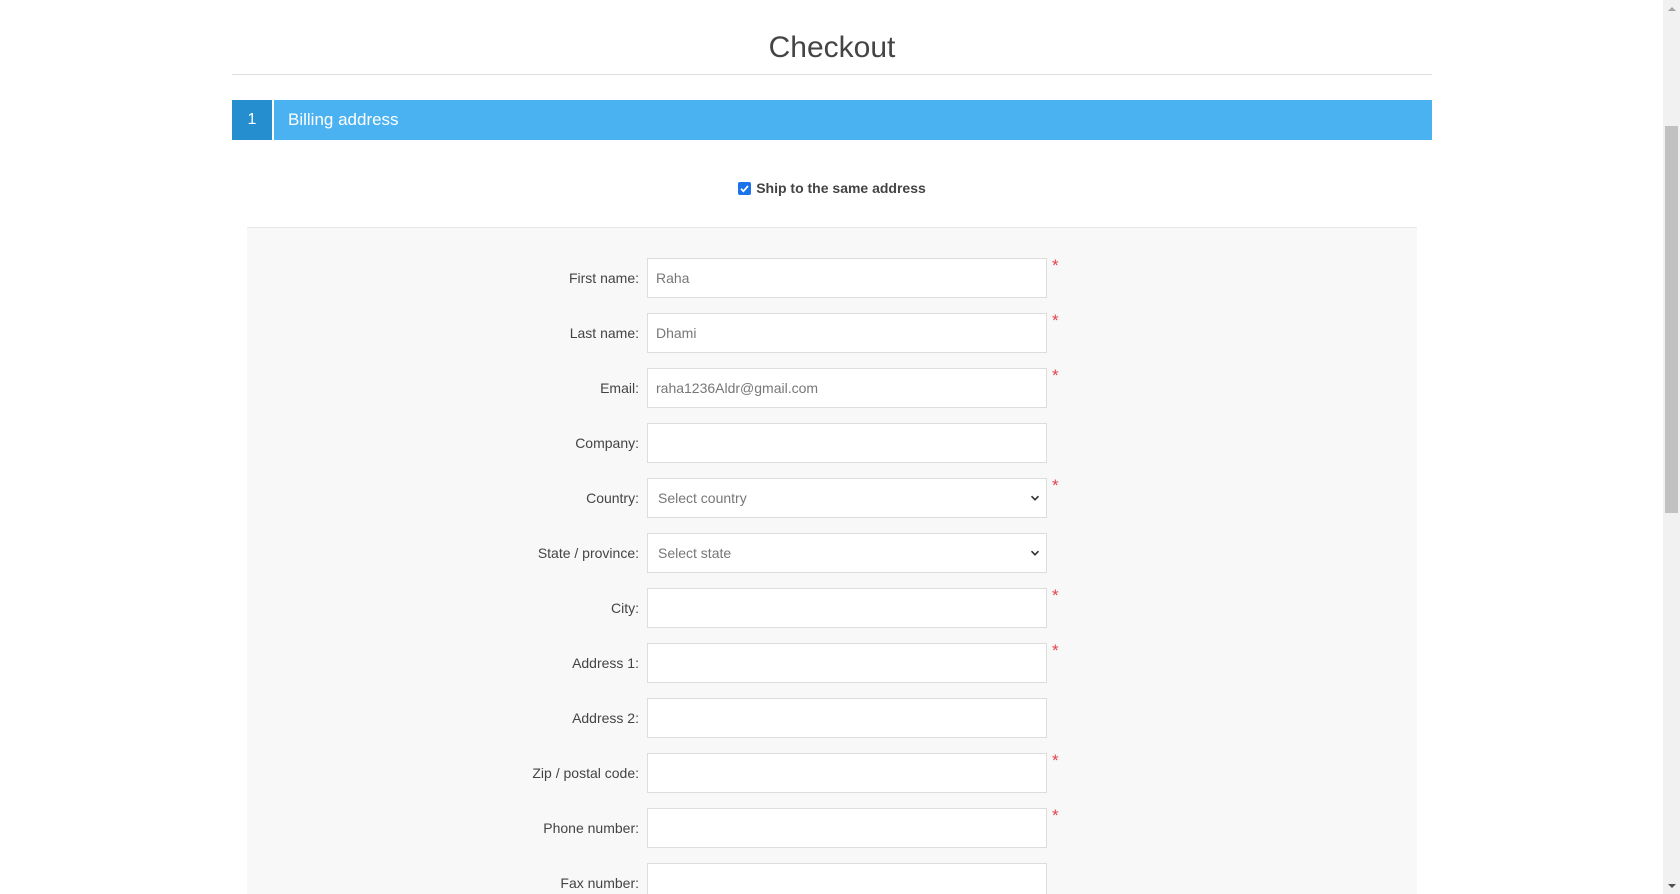 The height and width of the screenshot is (894, 1680). I want to click on country-row: Country: Select country *, so click(832, 497).